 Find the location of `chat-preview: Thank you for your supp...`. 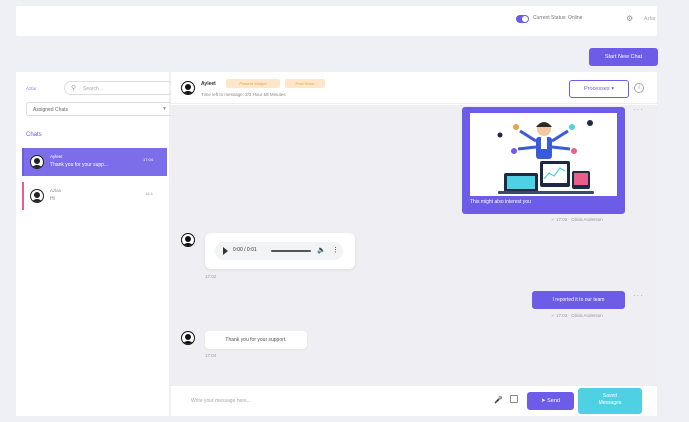

chat-preview: Thank you for your supp... is located at coordinates (79, 165).